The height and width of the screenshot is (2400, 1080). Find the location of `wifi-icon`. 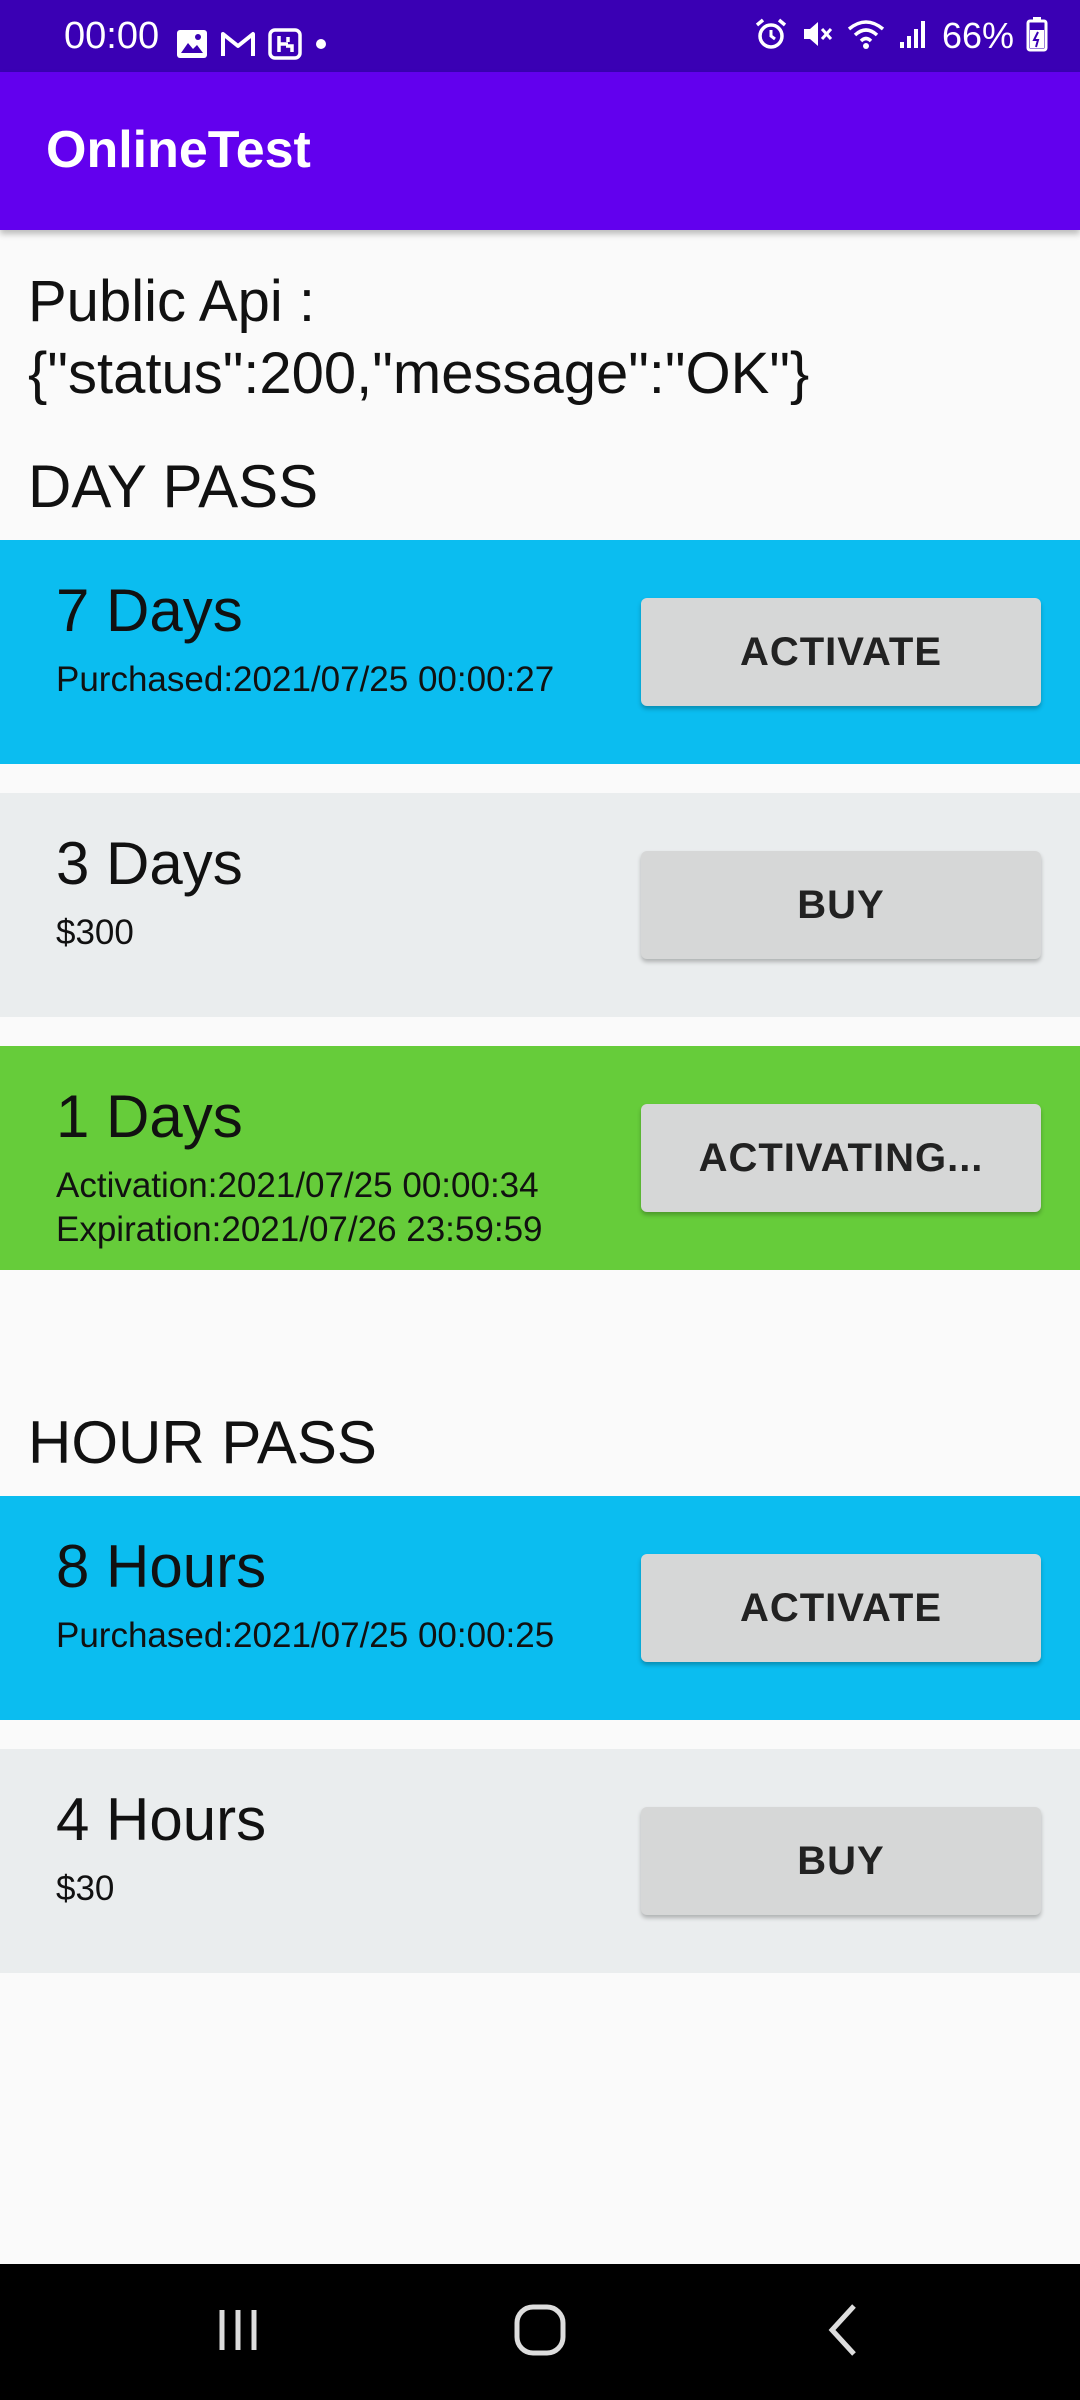

wifi-icon is located at coordinates (866, 36).